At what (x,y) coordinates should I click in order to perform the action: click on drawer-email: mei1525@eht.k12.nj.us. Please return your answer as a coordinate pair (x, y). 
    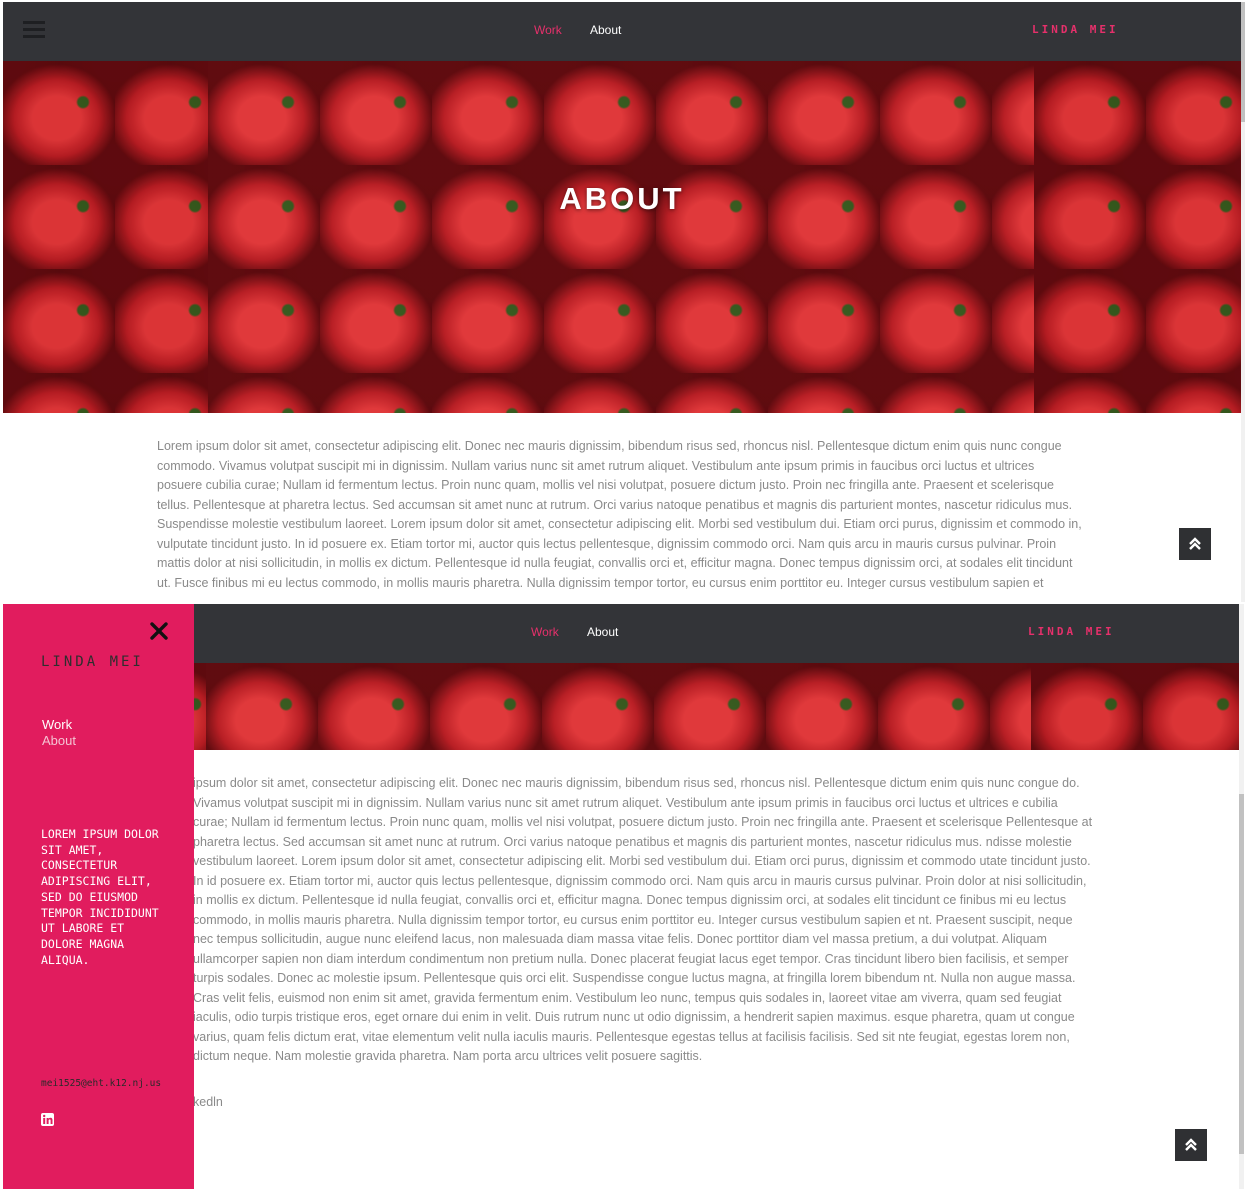
    Looking at the image, I should click on (101, 1083).